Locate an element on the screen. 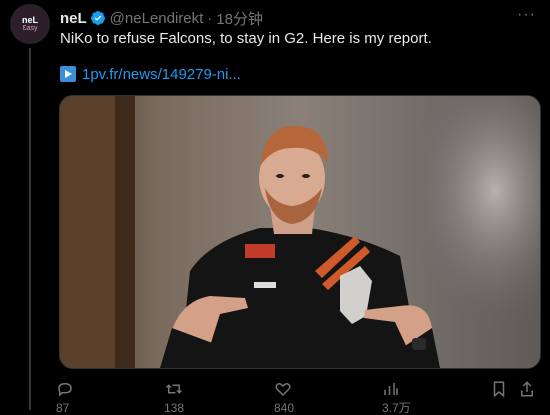 The width and height of the screenshot is (550, 415). share-icon is located at coordinates (527, 389).